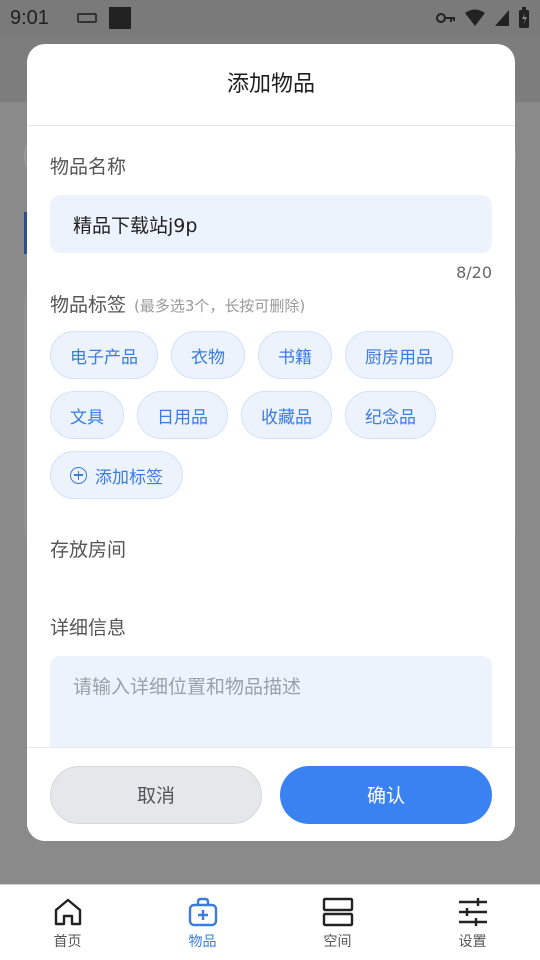 The height and width of the screenshot is (960, 540). I want to click on space-icon, so click(337, 912).